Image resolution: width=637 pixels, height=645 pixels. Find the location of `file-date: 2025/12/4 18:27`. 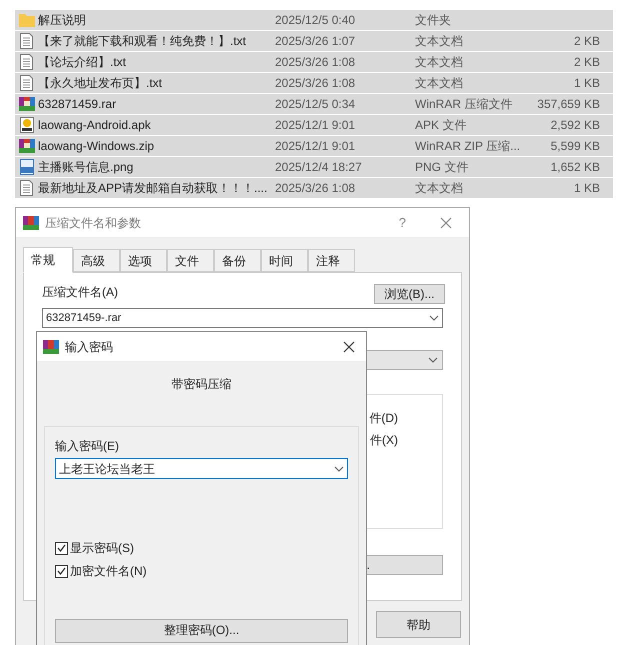

file-date: 2025/12/4 18:27 is located at coordinates (319, 167).